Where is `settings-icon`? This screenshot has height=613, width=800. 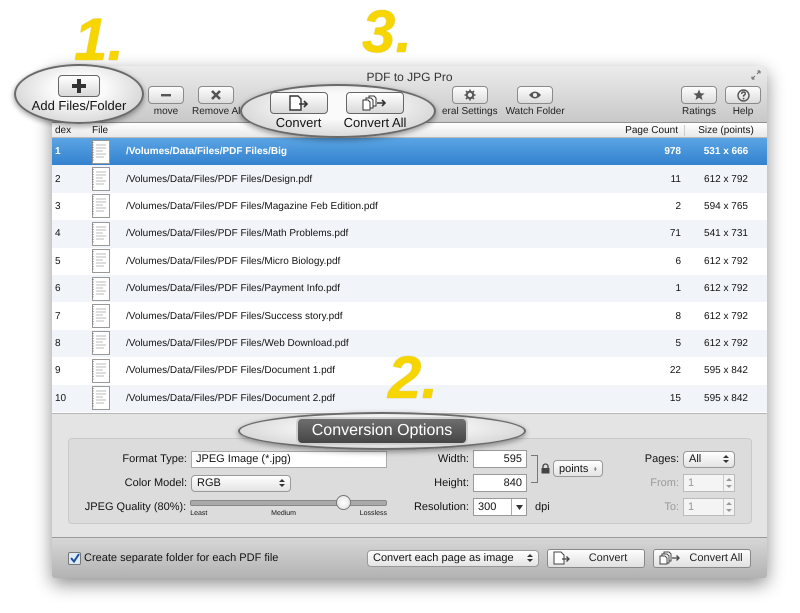
settings-icon is located at coordinates (470, 95).